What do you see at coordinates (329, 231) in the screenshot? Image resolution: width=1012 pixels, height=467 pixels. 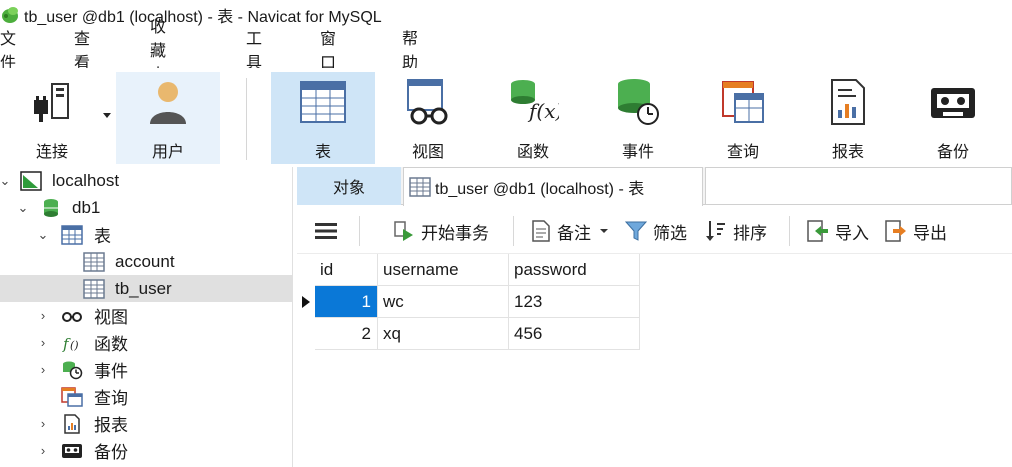 I see `menu-hamburger-button` at bounding box center [329, 231].